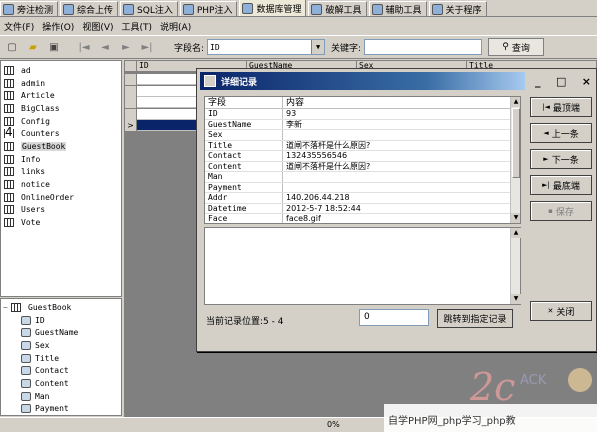 The width and height of the screenshot is (597, 432). I want to click on table-name: admin, so click(33, 83).